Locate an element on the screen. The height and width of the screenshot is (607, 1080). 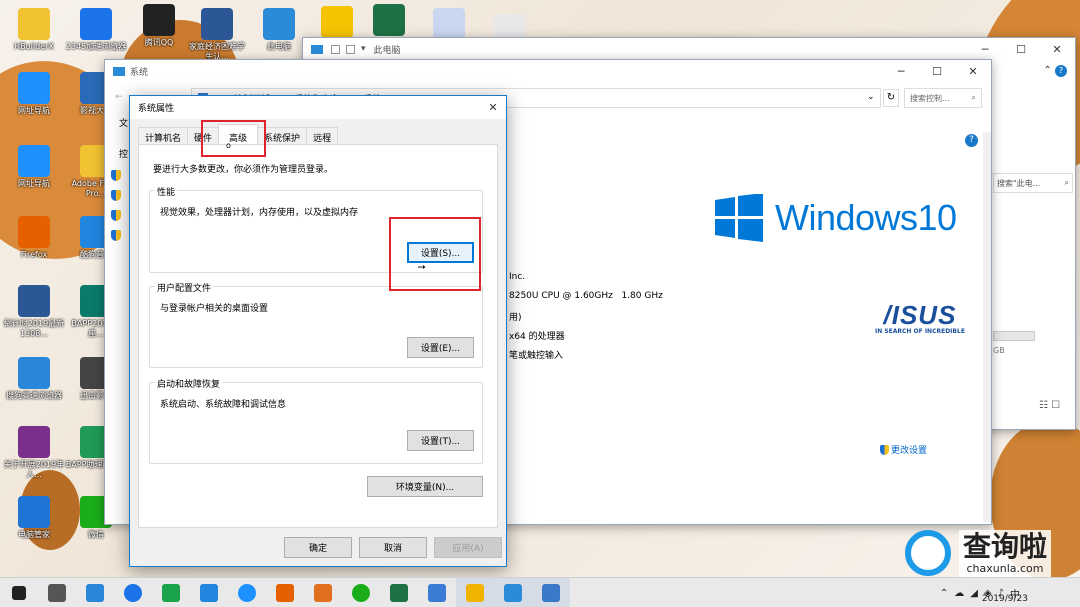
desktop-icon-label: 电脑管家 is located at coordinates (34, 534).